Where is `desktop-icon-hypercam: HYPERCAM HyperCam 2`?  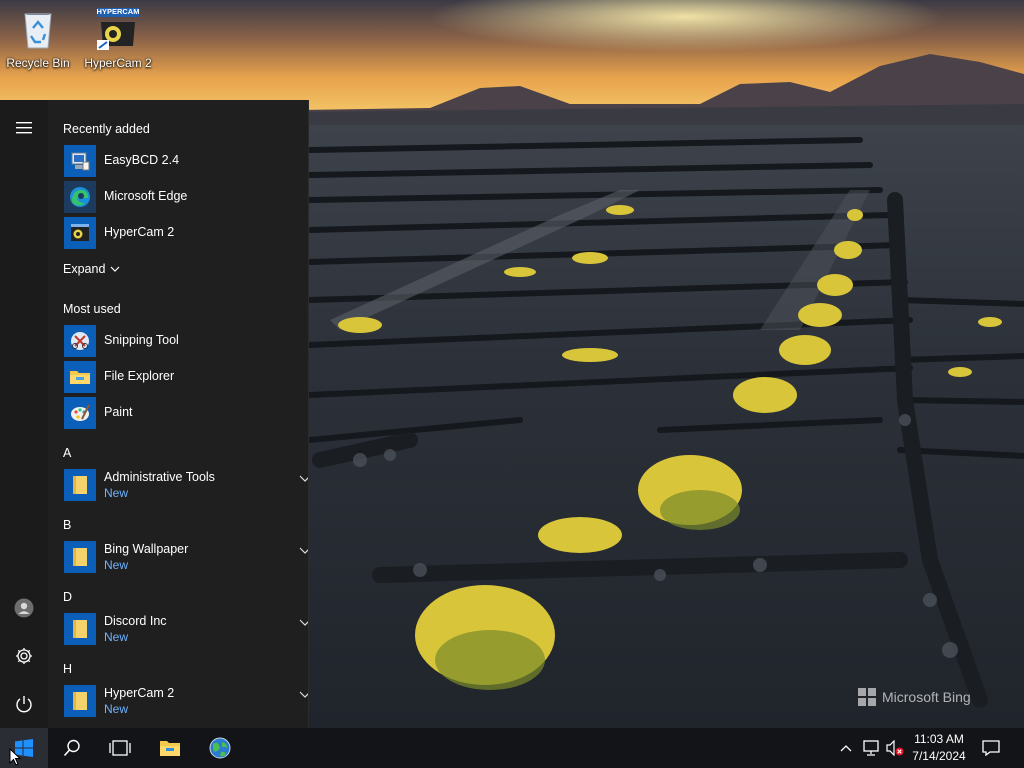 desktop-icon-hypercam: HYPERCAM HyperCam 2 is located at coordinates (118, 38).